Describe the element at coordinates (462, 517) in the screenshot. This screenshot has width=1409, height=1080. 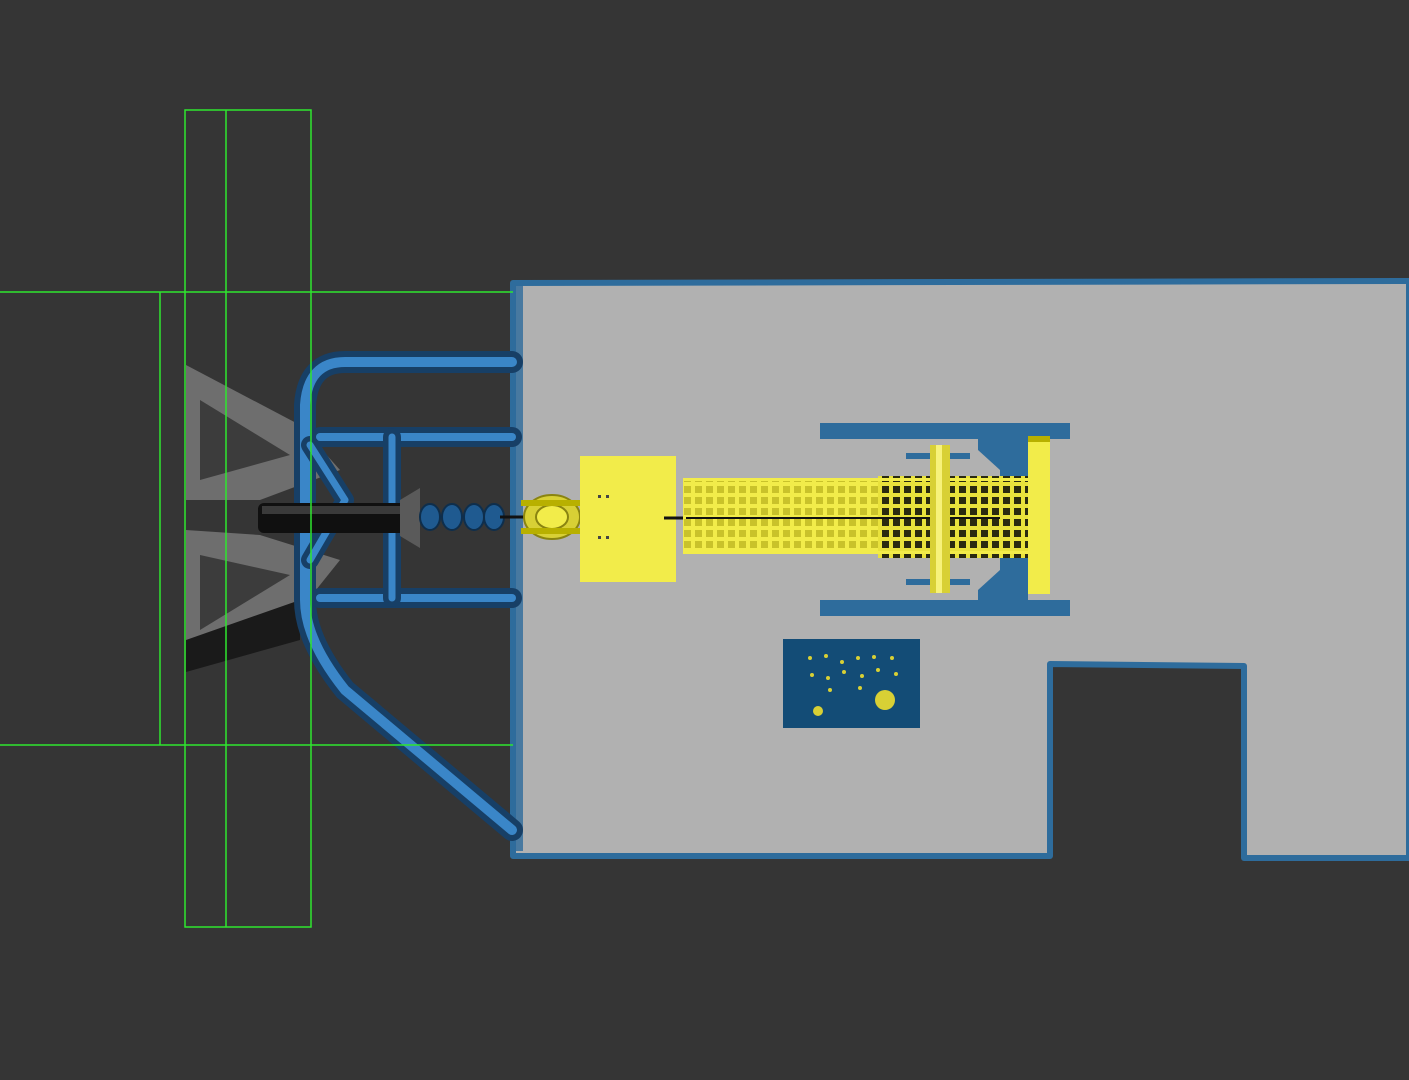
I see `coupling-links` at that location.